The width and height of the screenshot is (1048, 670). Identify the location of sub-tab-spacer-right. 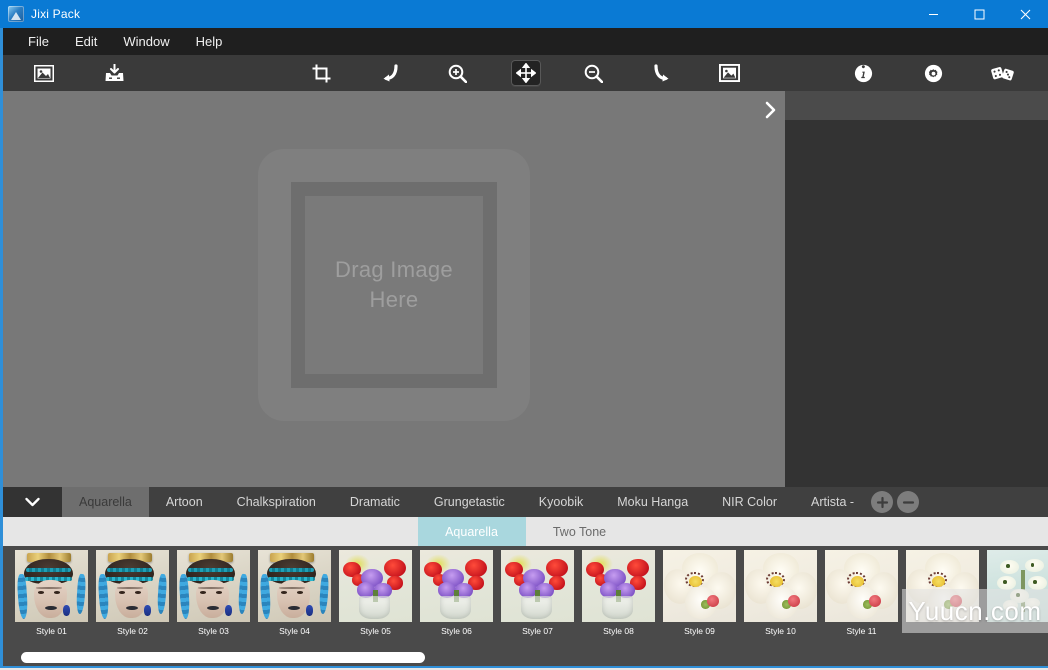
(841, 531).